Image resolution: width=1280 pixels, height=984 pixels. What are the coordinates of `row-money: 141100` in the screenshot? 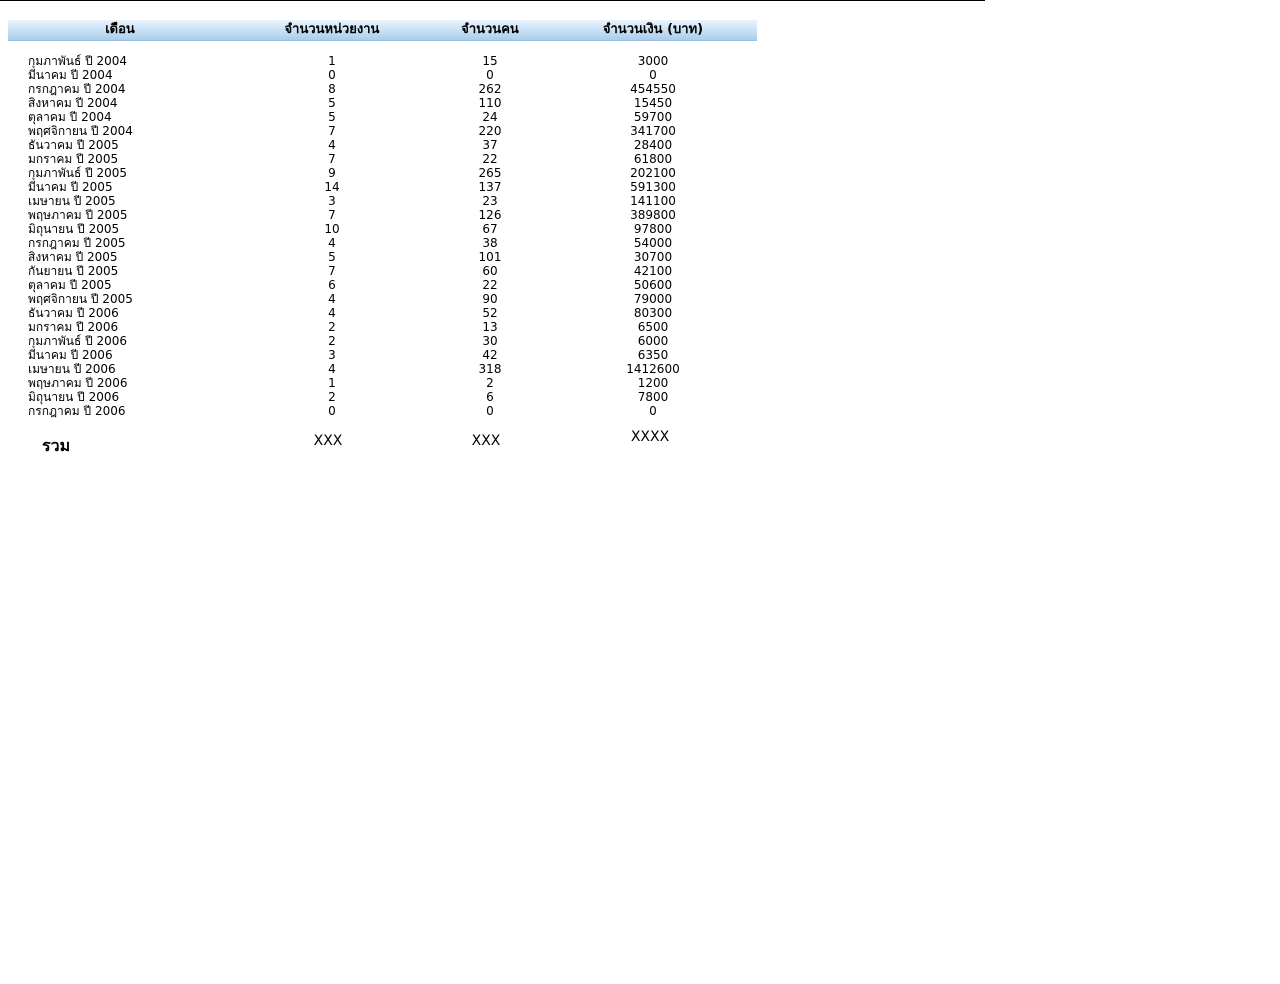 It's located at (653, 201).